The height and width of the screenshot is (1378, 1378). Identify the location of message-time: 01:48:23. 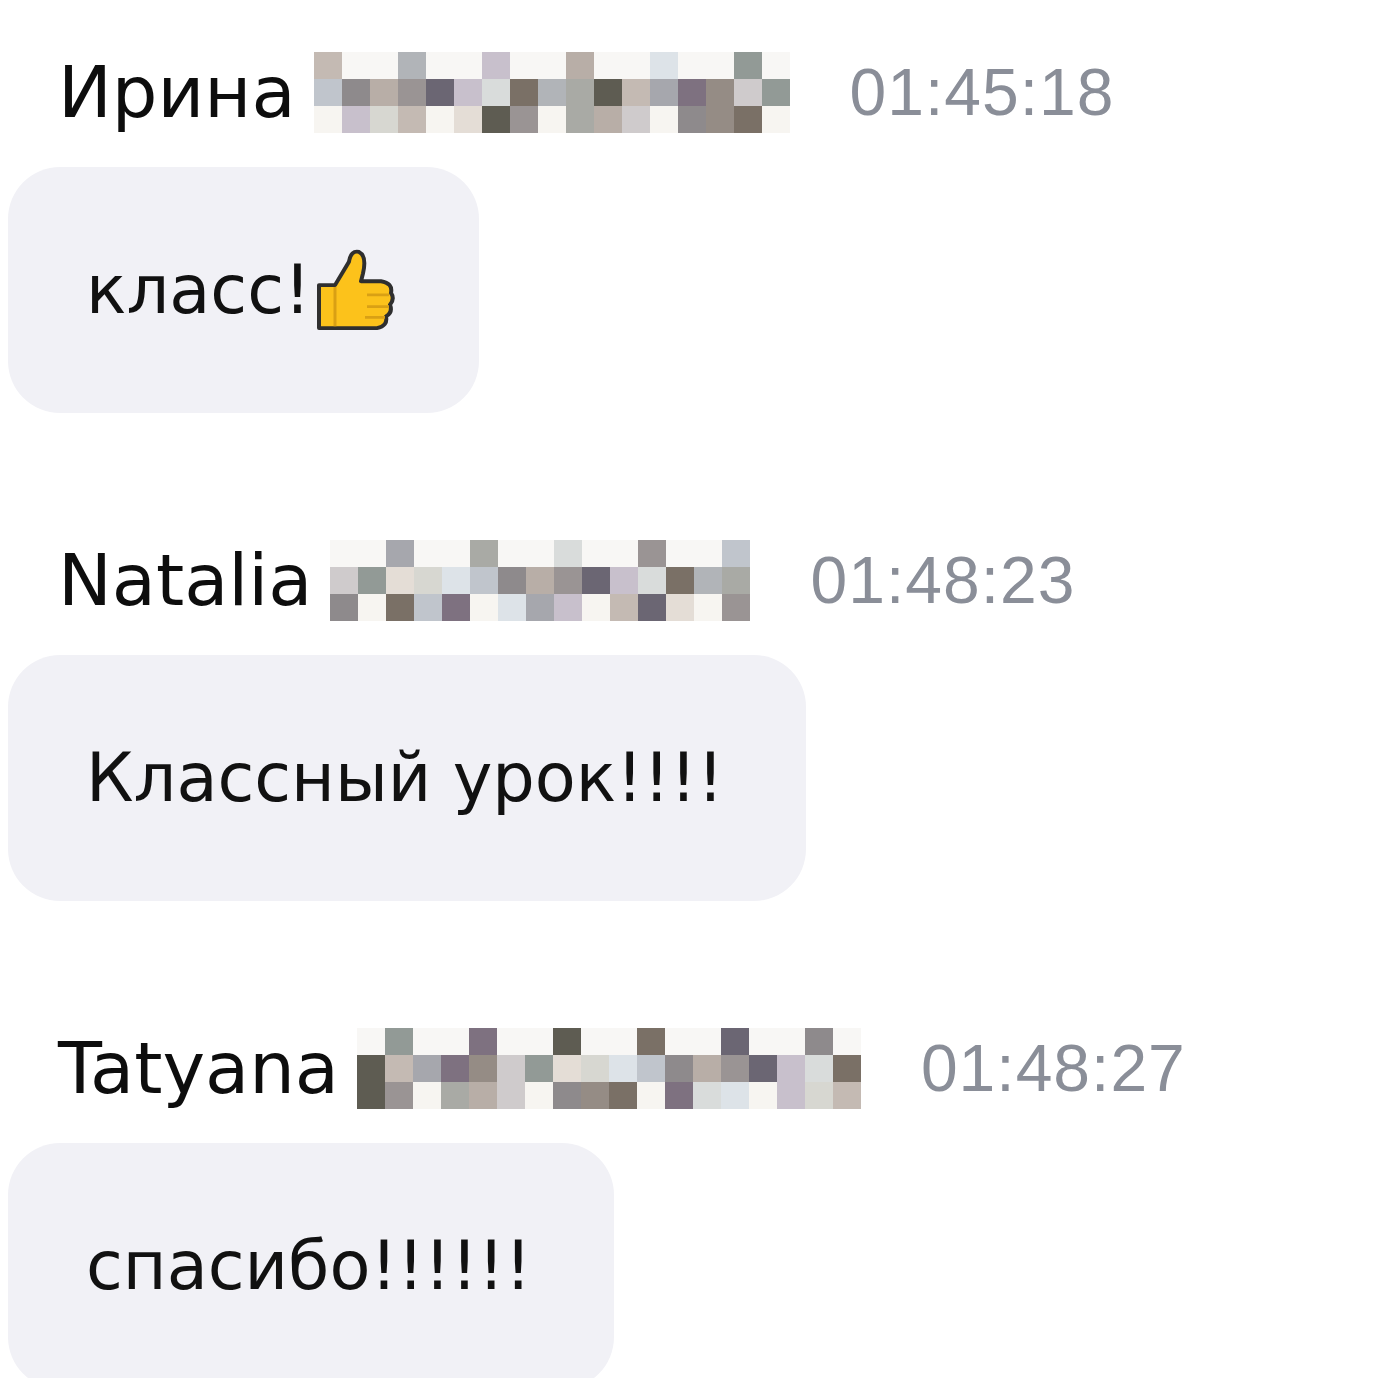
(943, 580).